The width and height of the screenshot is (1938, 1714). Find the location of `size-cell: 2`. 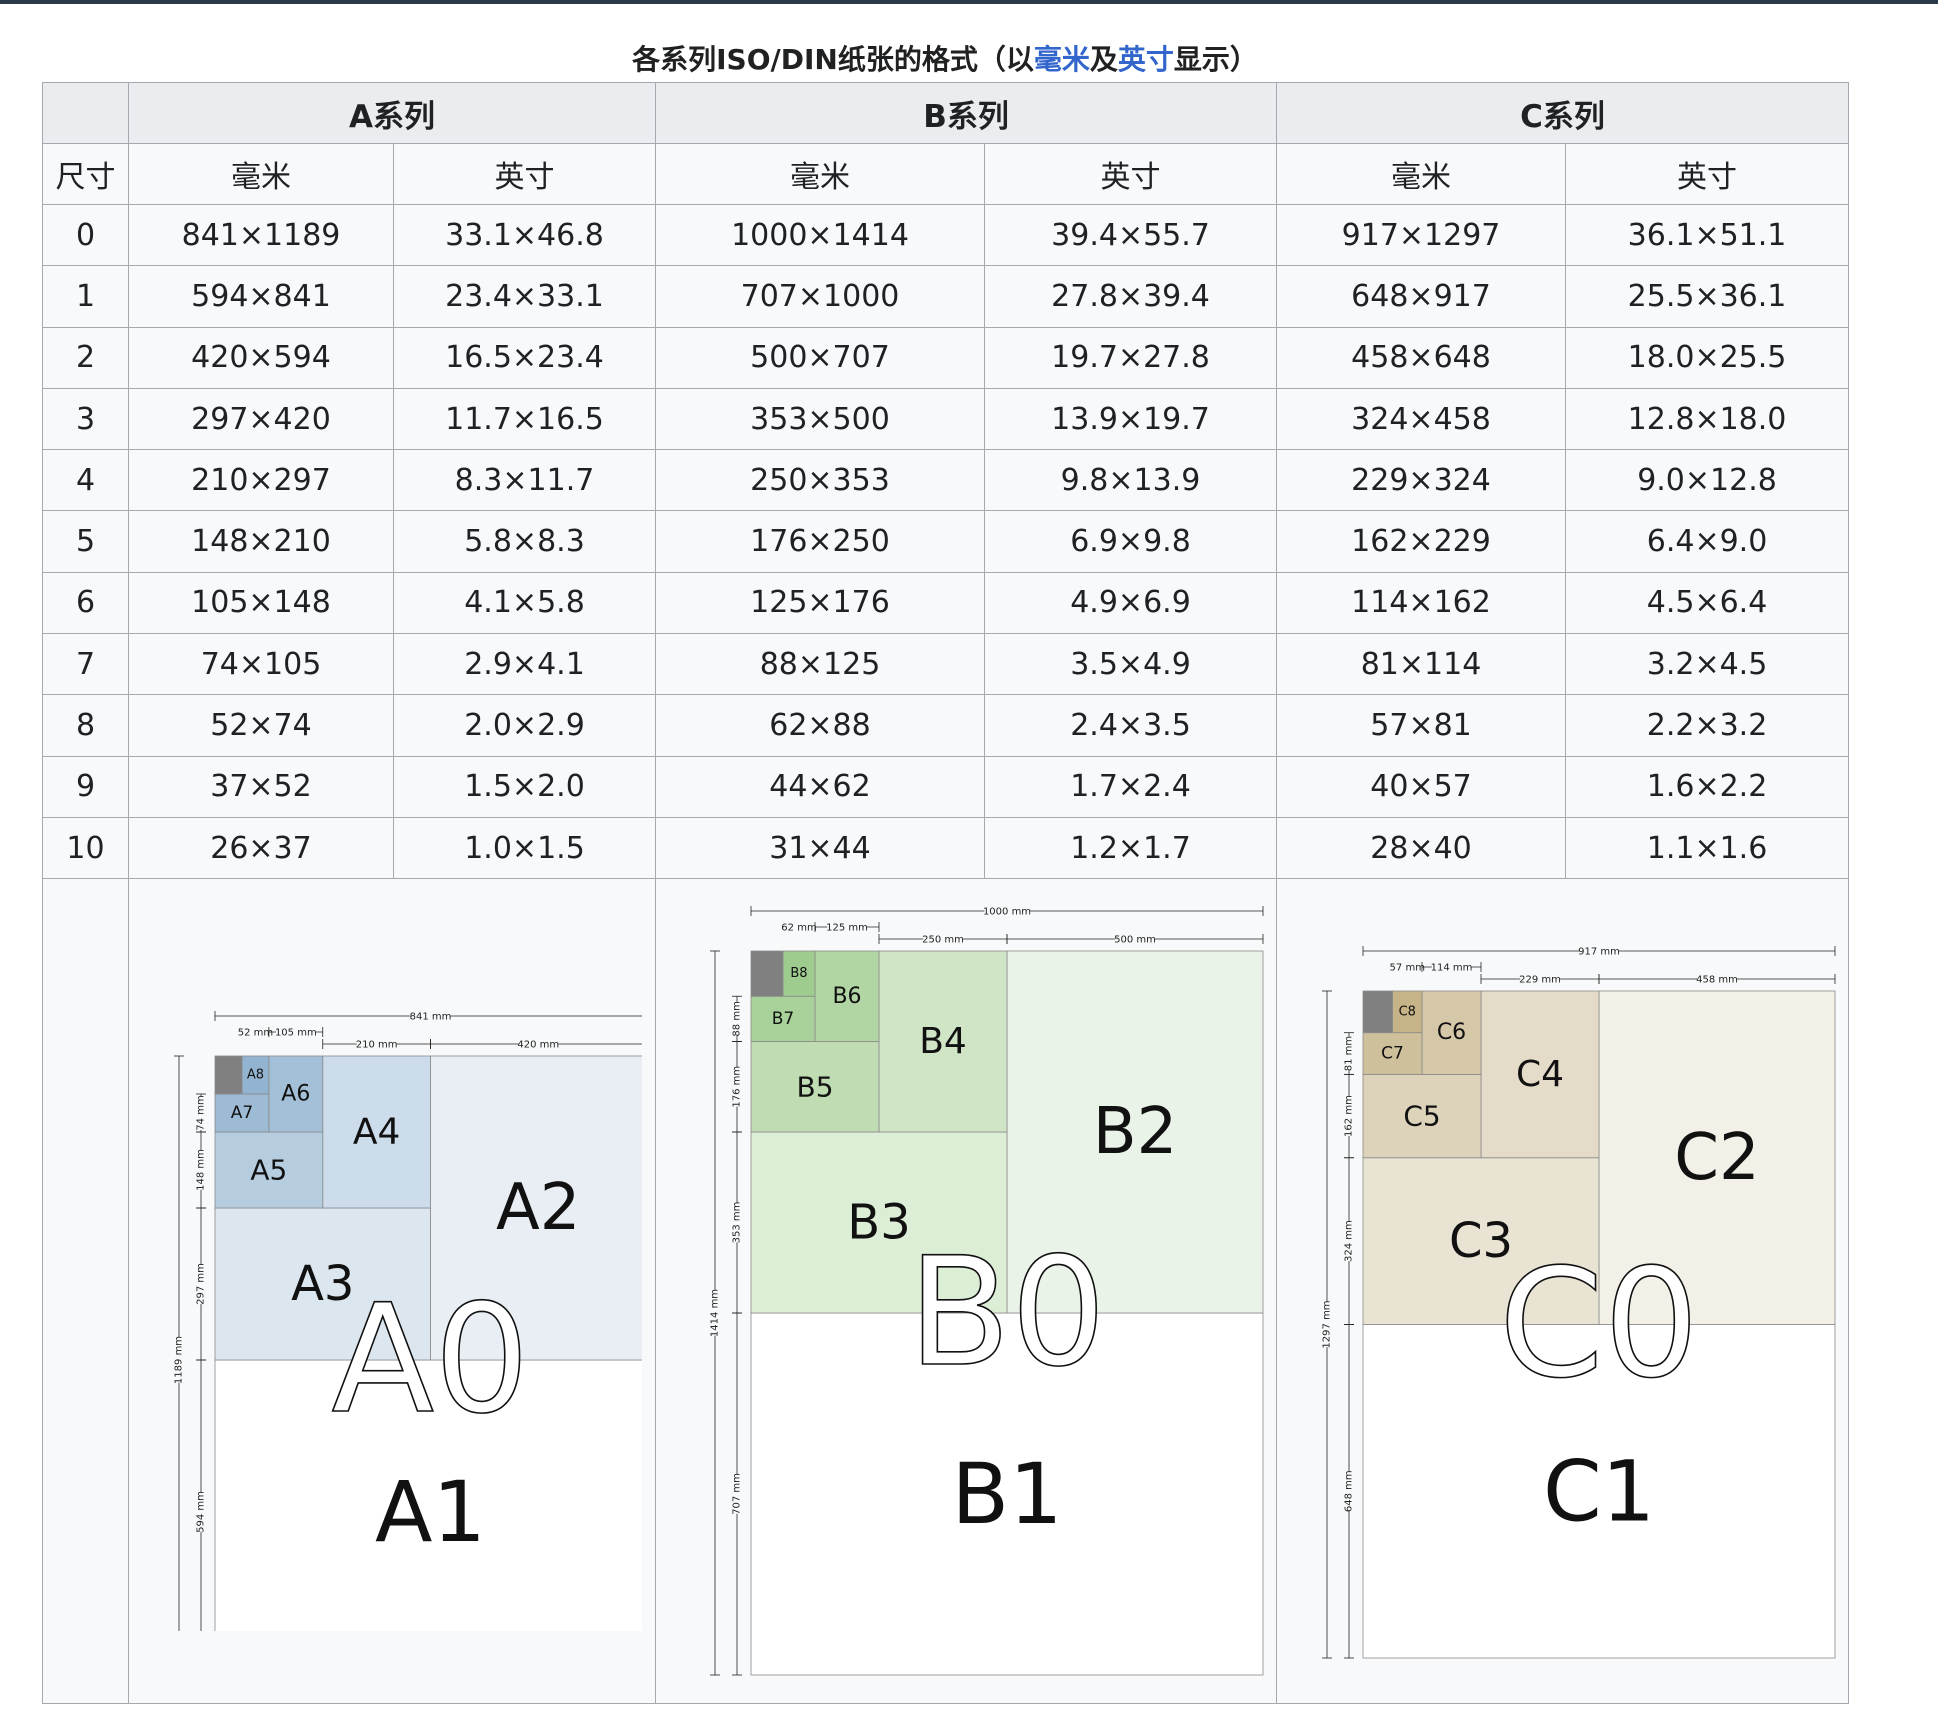

size-cell: 2 is located at coordinates (85, 357).